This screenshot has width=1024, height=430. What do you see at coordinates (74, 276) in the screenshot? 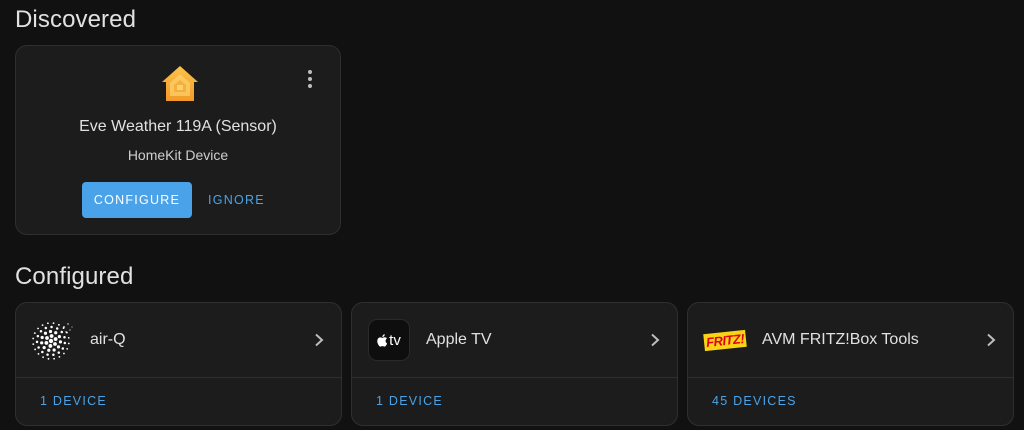
I see `configured-section-title: Configured` at bounding box center [74, 276].